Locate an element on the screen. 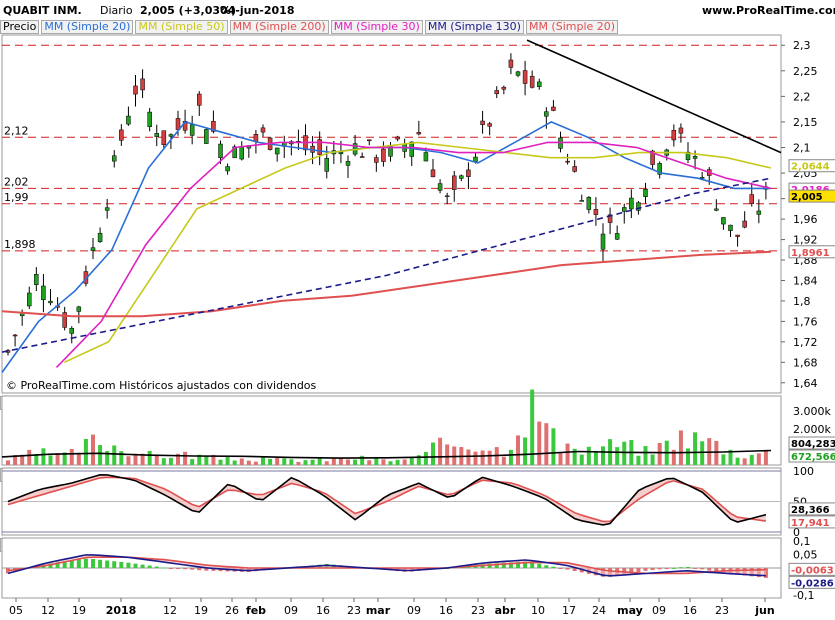 The image size is (835, 620). price-last-tag-2: 2,005 is located at coordinates (807, 197).